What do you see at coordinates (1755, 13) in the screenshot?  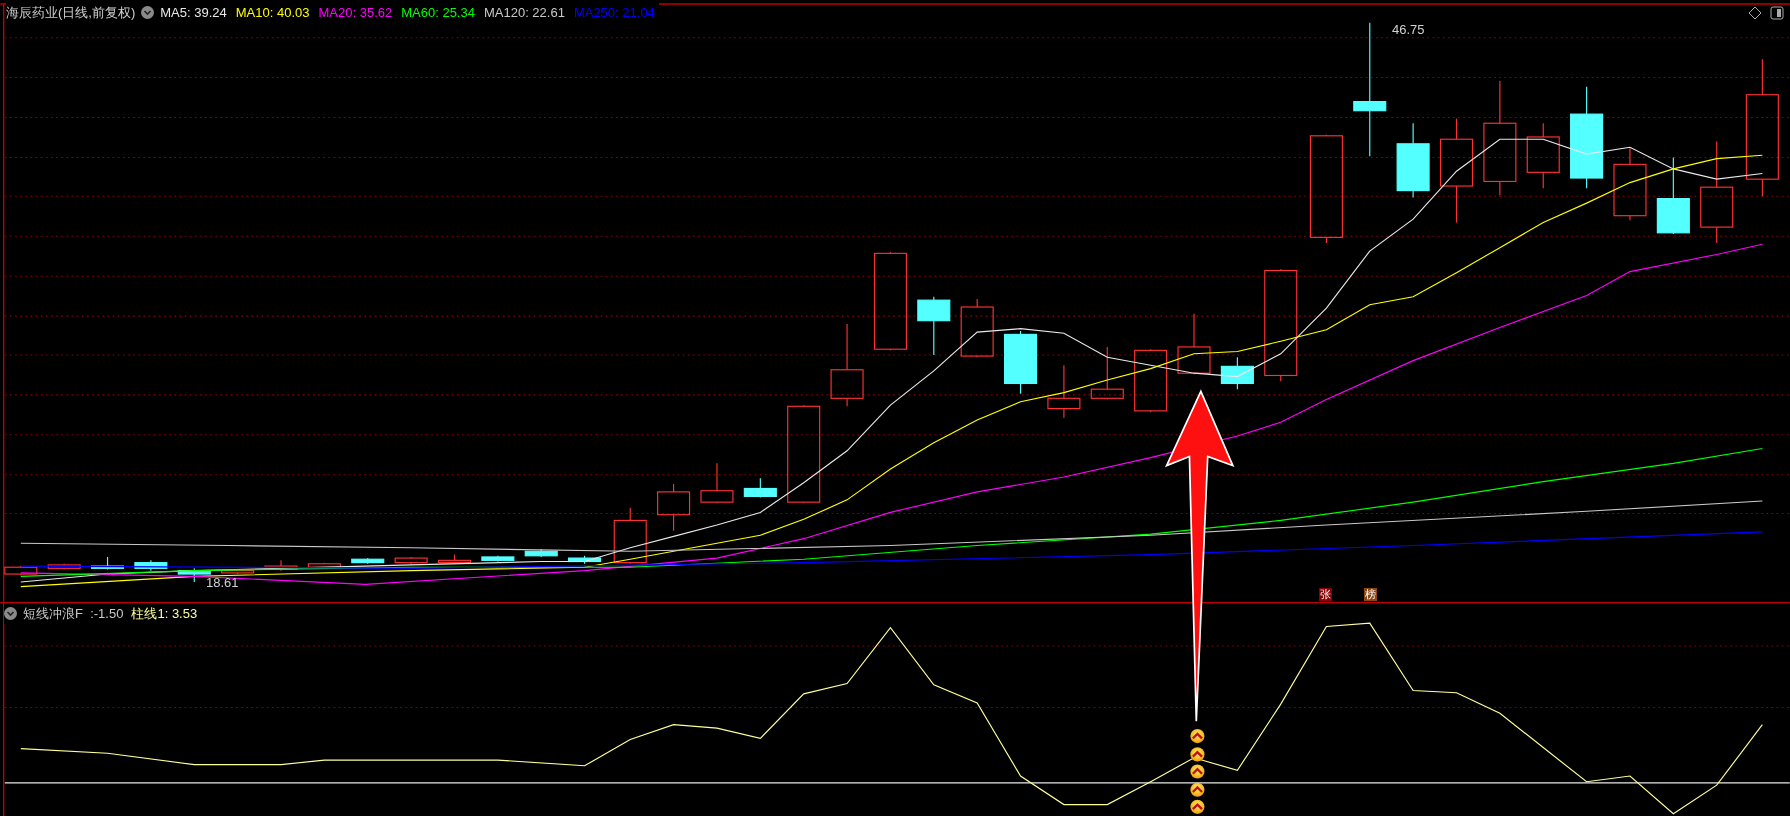 I see `diamond-icon` at bounding box center [1755, 13].